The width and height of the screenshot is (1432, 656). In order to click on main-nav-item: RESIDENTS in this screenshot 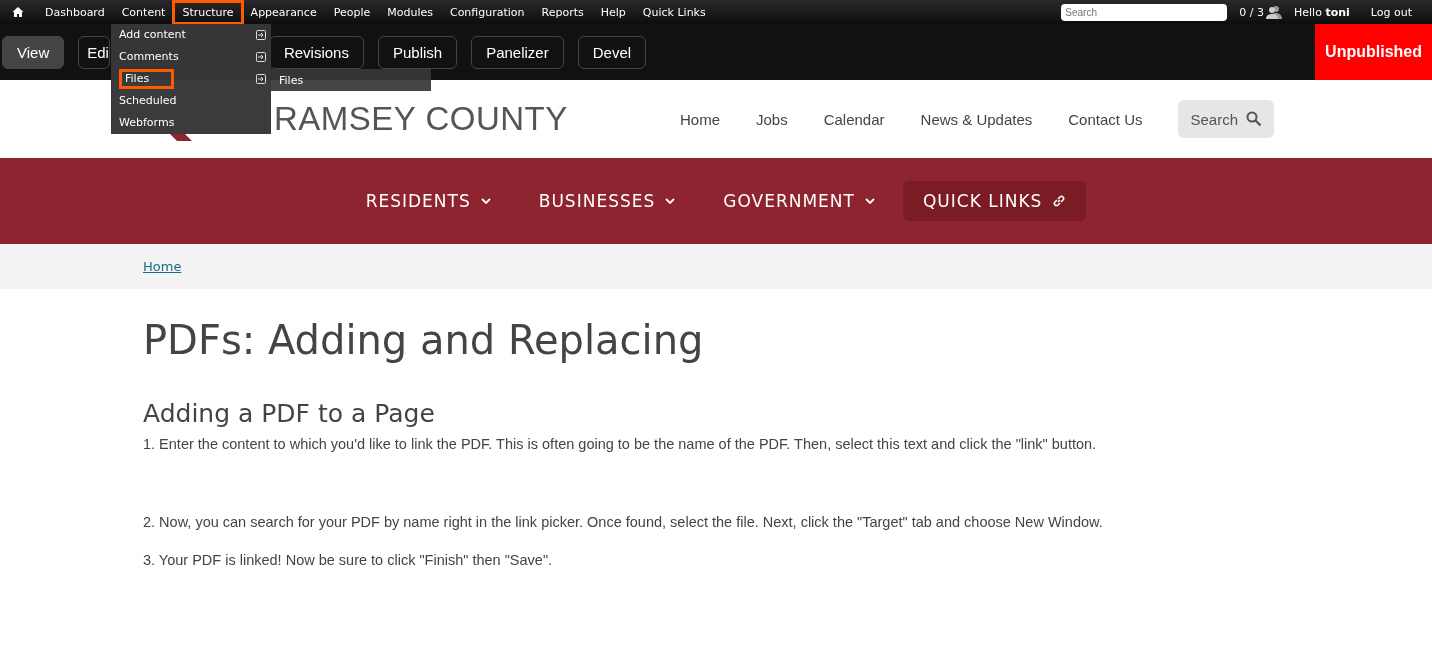, I will do `click(428, 201)`.